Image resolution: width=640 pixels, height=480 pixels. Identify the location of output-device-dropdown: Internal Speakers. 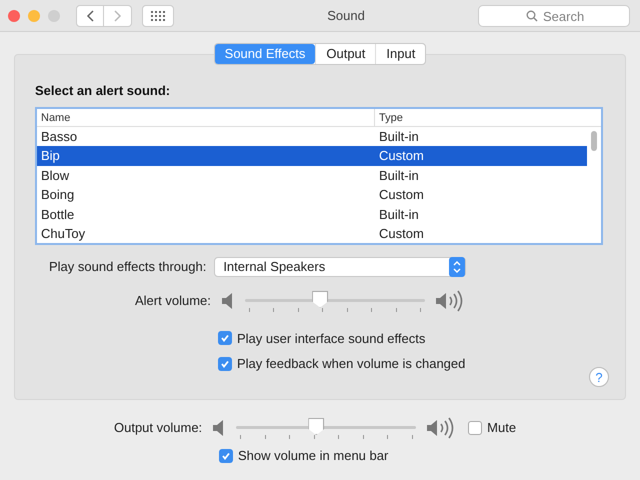
(340, 266).